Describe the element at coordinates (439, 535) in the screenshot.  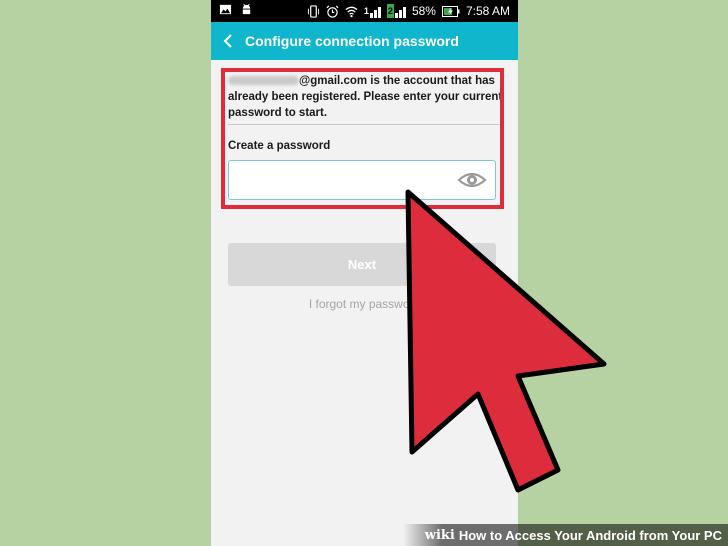
I see `wikihow-logo: wiki` at that location.